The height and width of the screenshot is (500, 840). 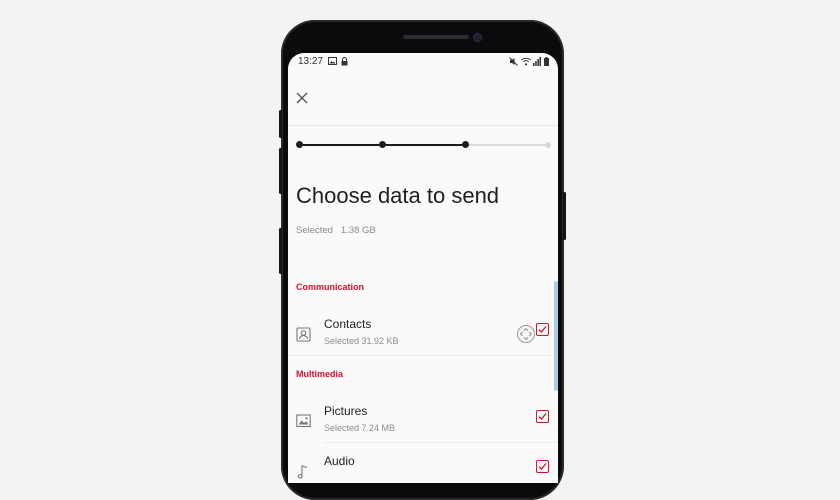 I want to click on rotate-icon, so click(x=526, y=334).